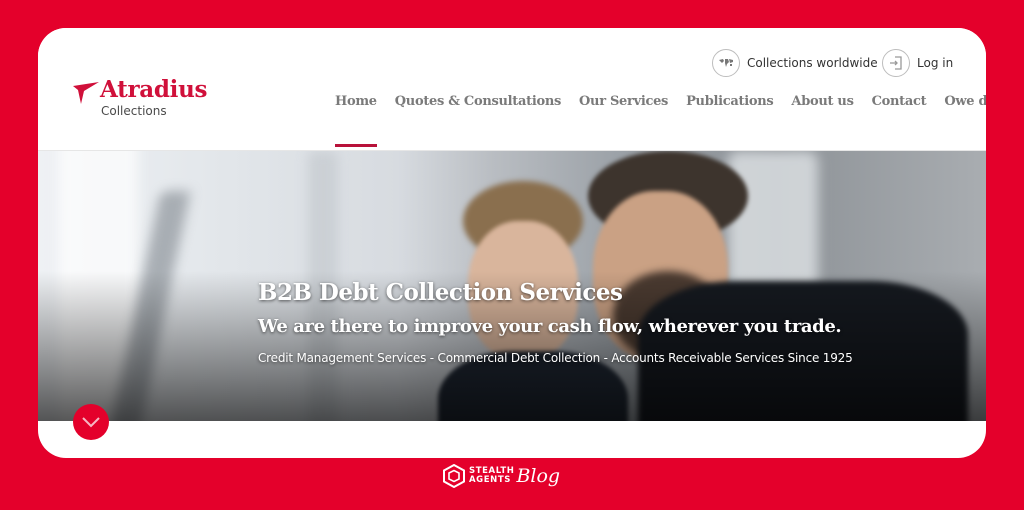  What do you see at coordinates (134, 111) in the screenshot?
I see `logo-subtitle: Collections` at bounding box center [134, 111].